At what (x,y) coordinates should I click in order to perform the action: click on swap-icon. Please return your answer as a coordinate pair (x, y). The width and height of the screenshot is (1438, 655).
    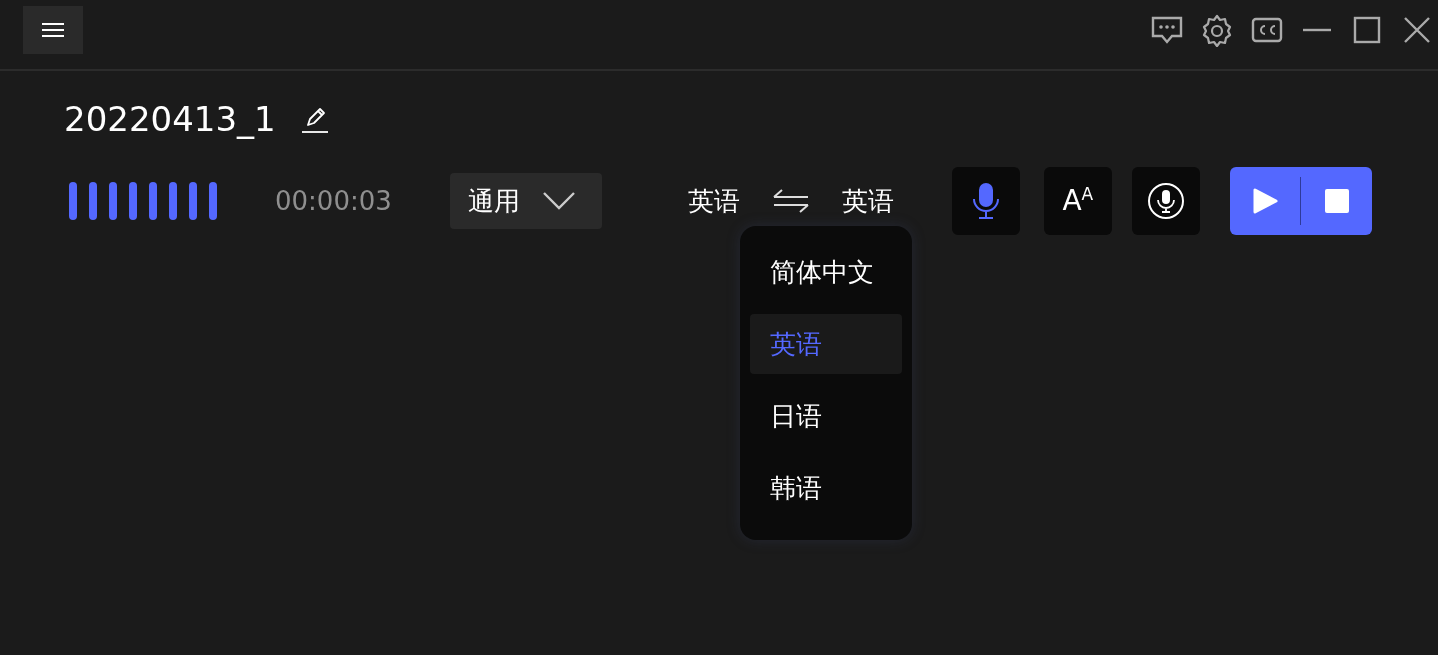
    Looking at the image, I should click on (790, 201).